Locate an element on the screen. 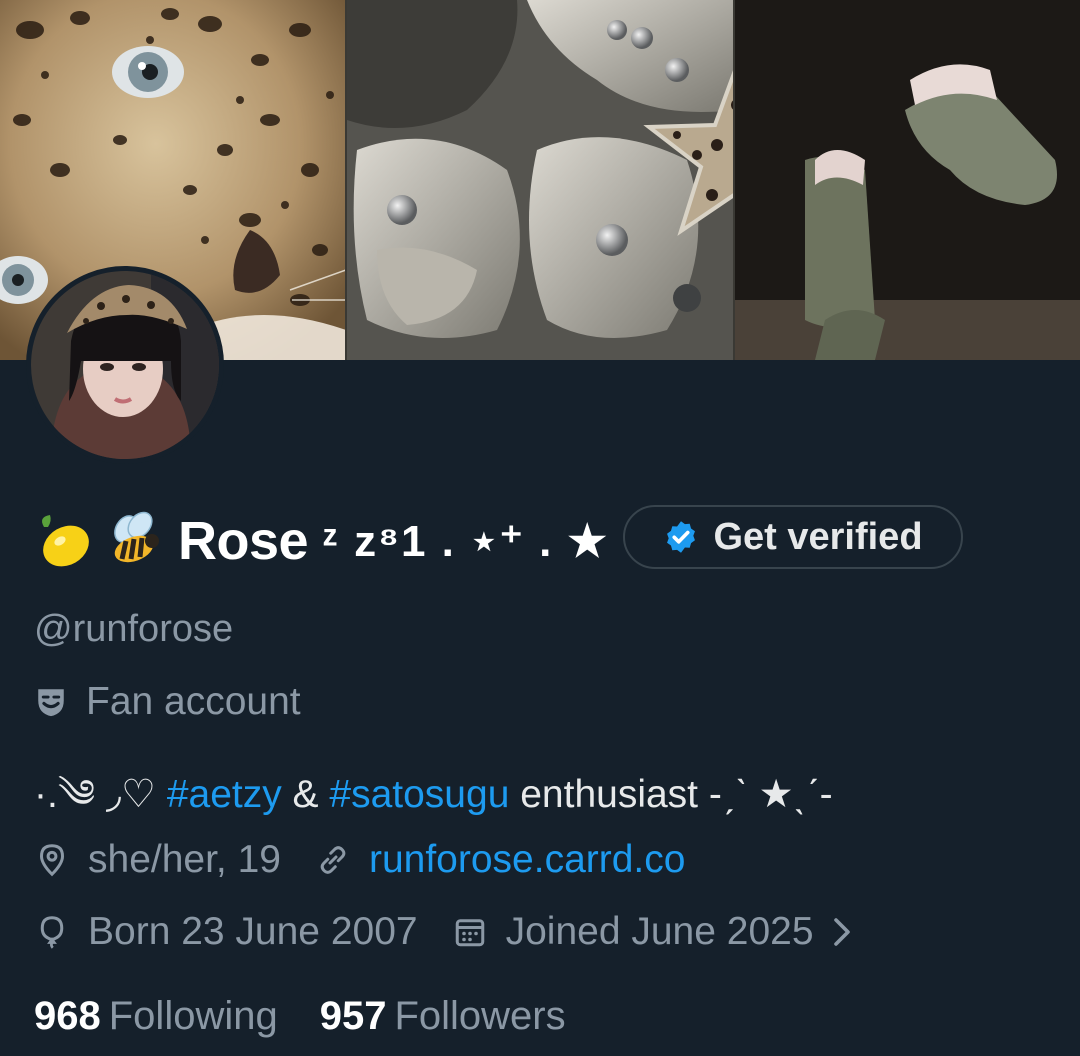 Image resolution: width=1080 pixels, height=1056 pixels. website-item: runforose.carrd.co is located at coordinates (500, 860).